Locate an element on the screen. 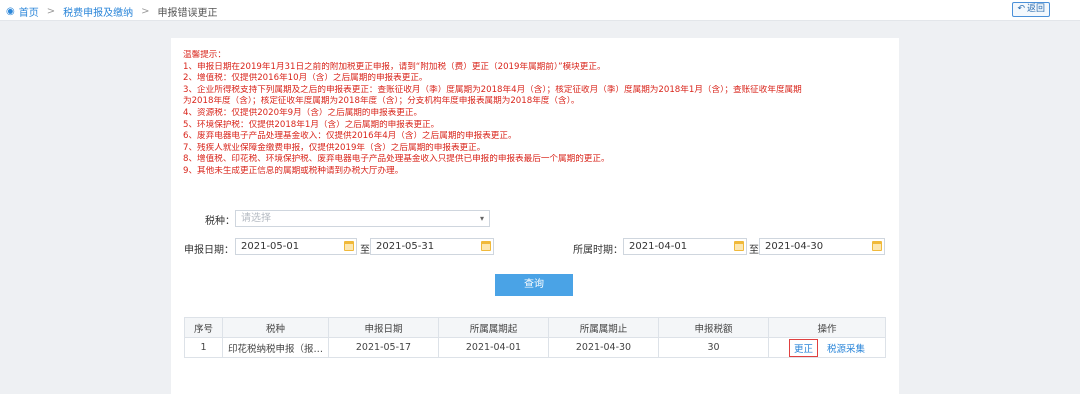 The width and height of the screenshot is (1080, 394). tax-type-select: 请选择 ▾ is located at coordinates (362, 218).